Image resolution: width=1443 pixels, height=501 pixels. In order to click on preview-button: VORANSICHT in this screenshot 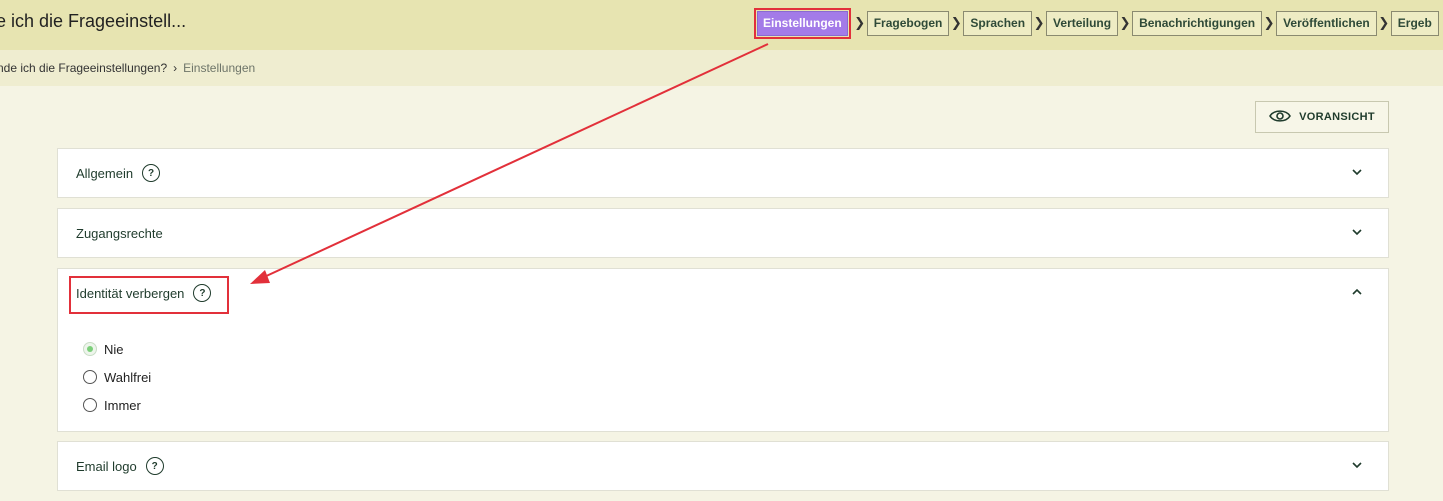, I will do `click(1322, 117)`.